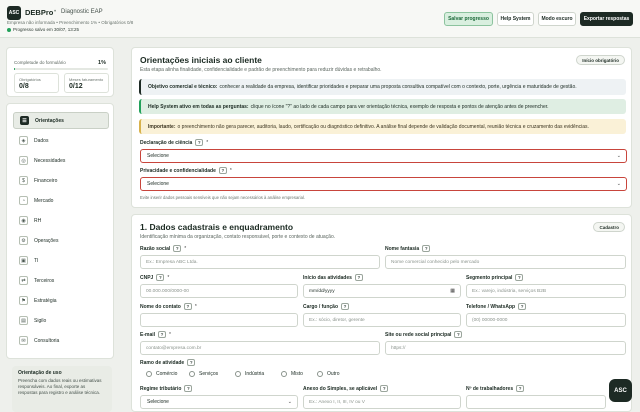 This screenshot has width=640, height=412. Describe the element at coordinates (452, 291) in the screenshot. I see `calendar-icon: ▦` at that location.